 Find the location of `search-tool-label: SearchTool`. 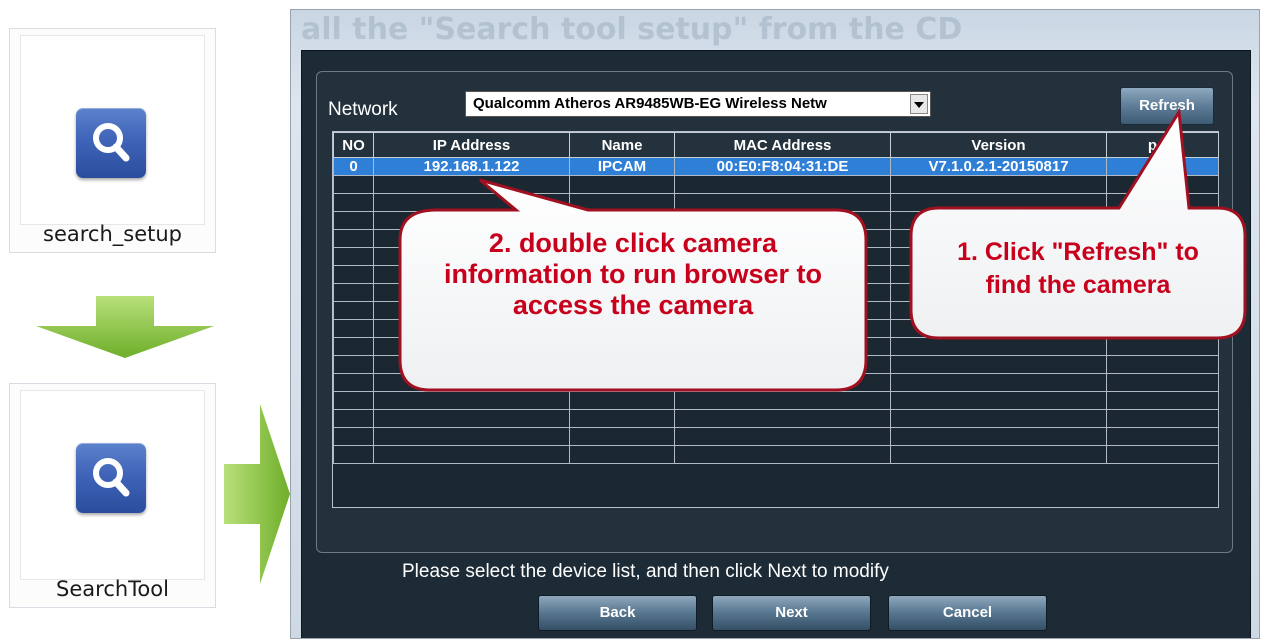

search-tool-label: SearchTool is located at coordinates (112, 589).